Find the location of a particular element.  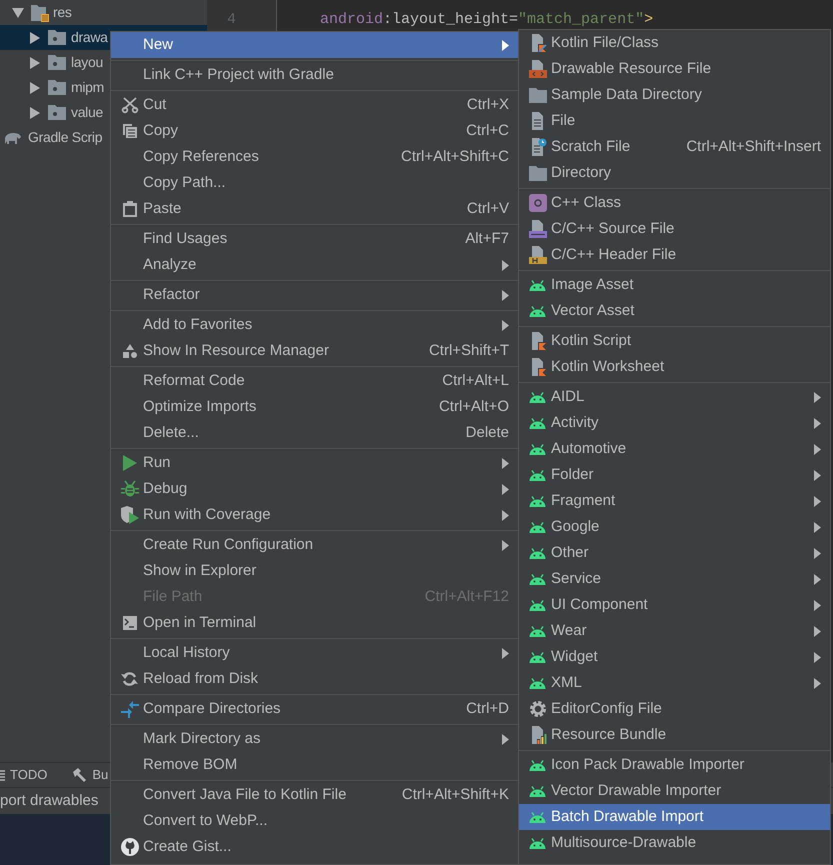

menu-item: Vector Drawable Importer is located at coordinates (674, 791).